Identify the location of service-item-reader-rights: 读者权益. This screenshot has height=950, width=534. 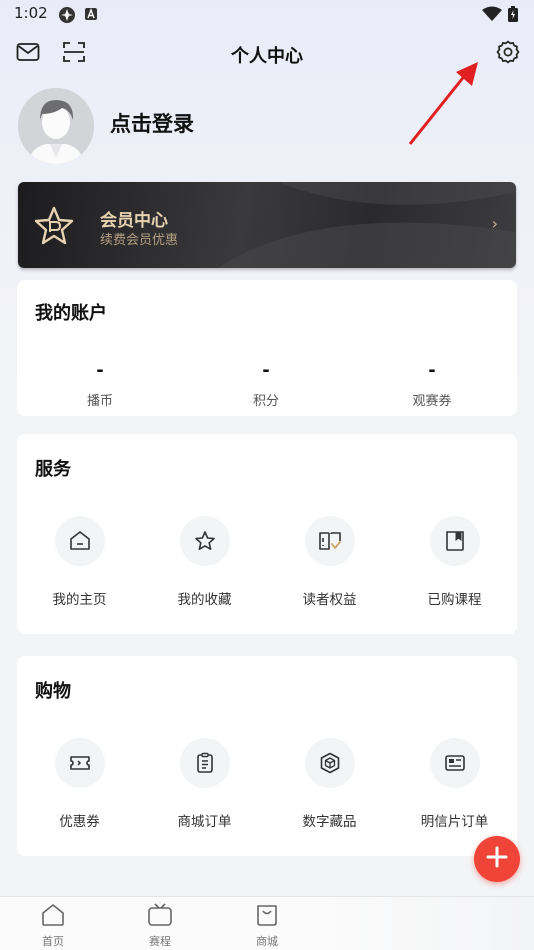
(329, 562).